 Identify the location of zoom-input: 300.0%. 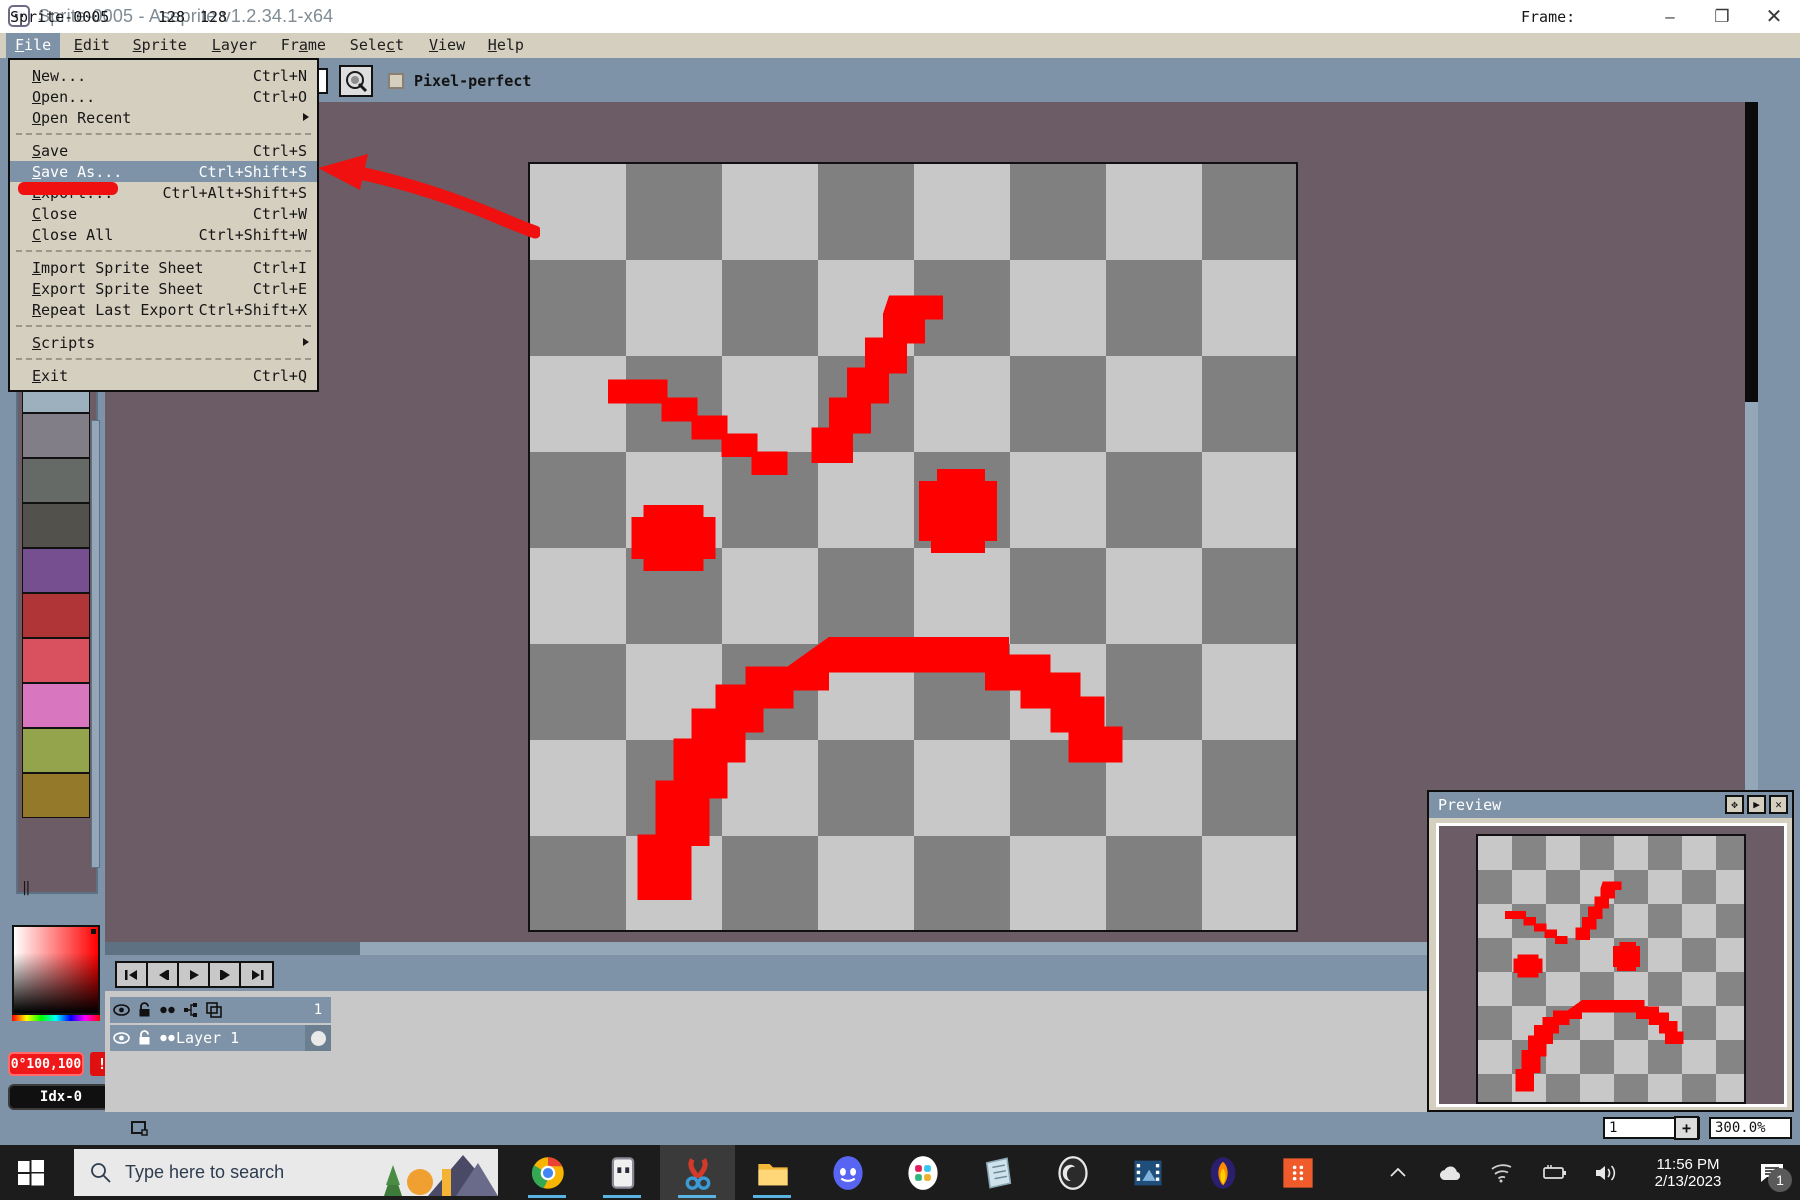
(1750, 1128).